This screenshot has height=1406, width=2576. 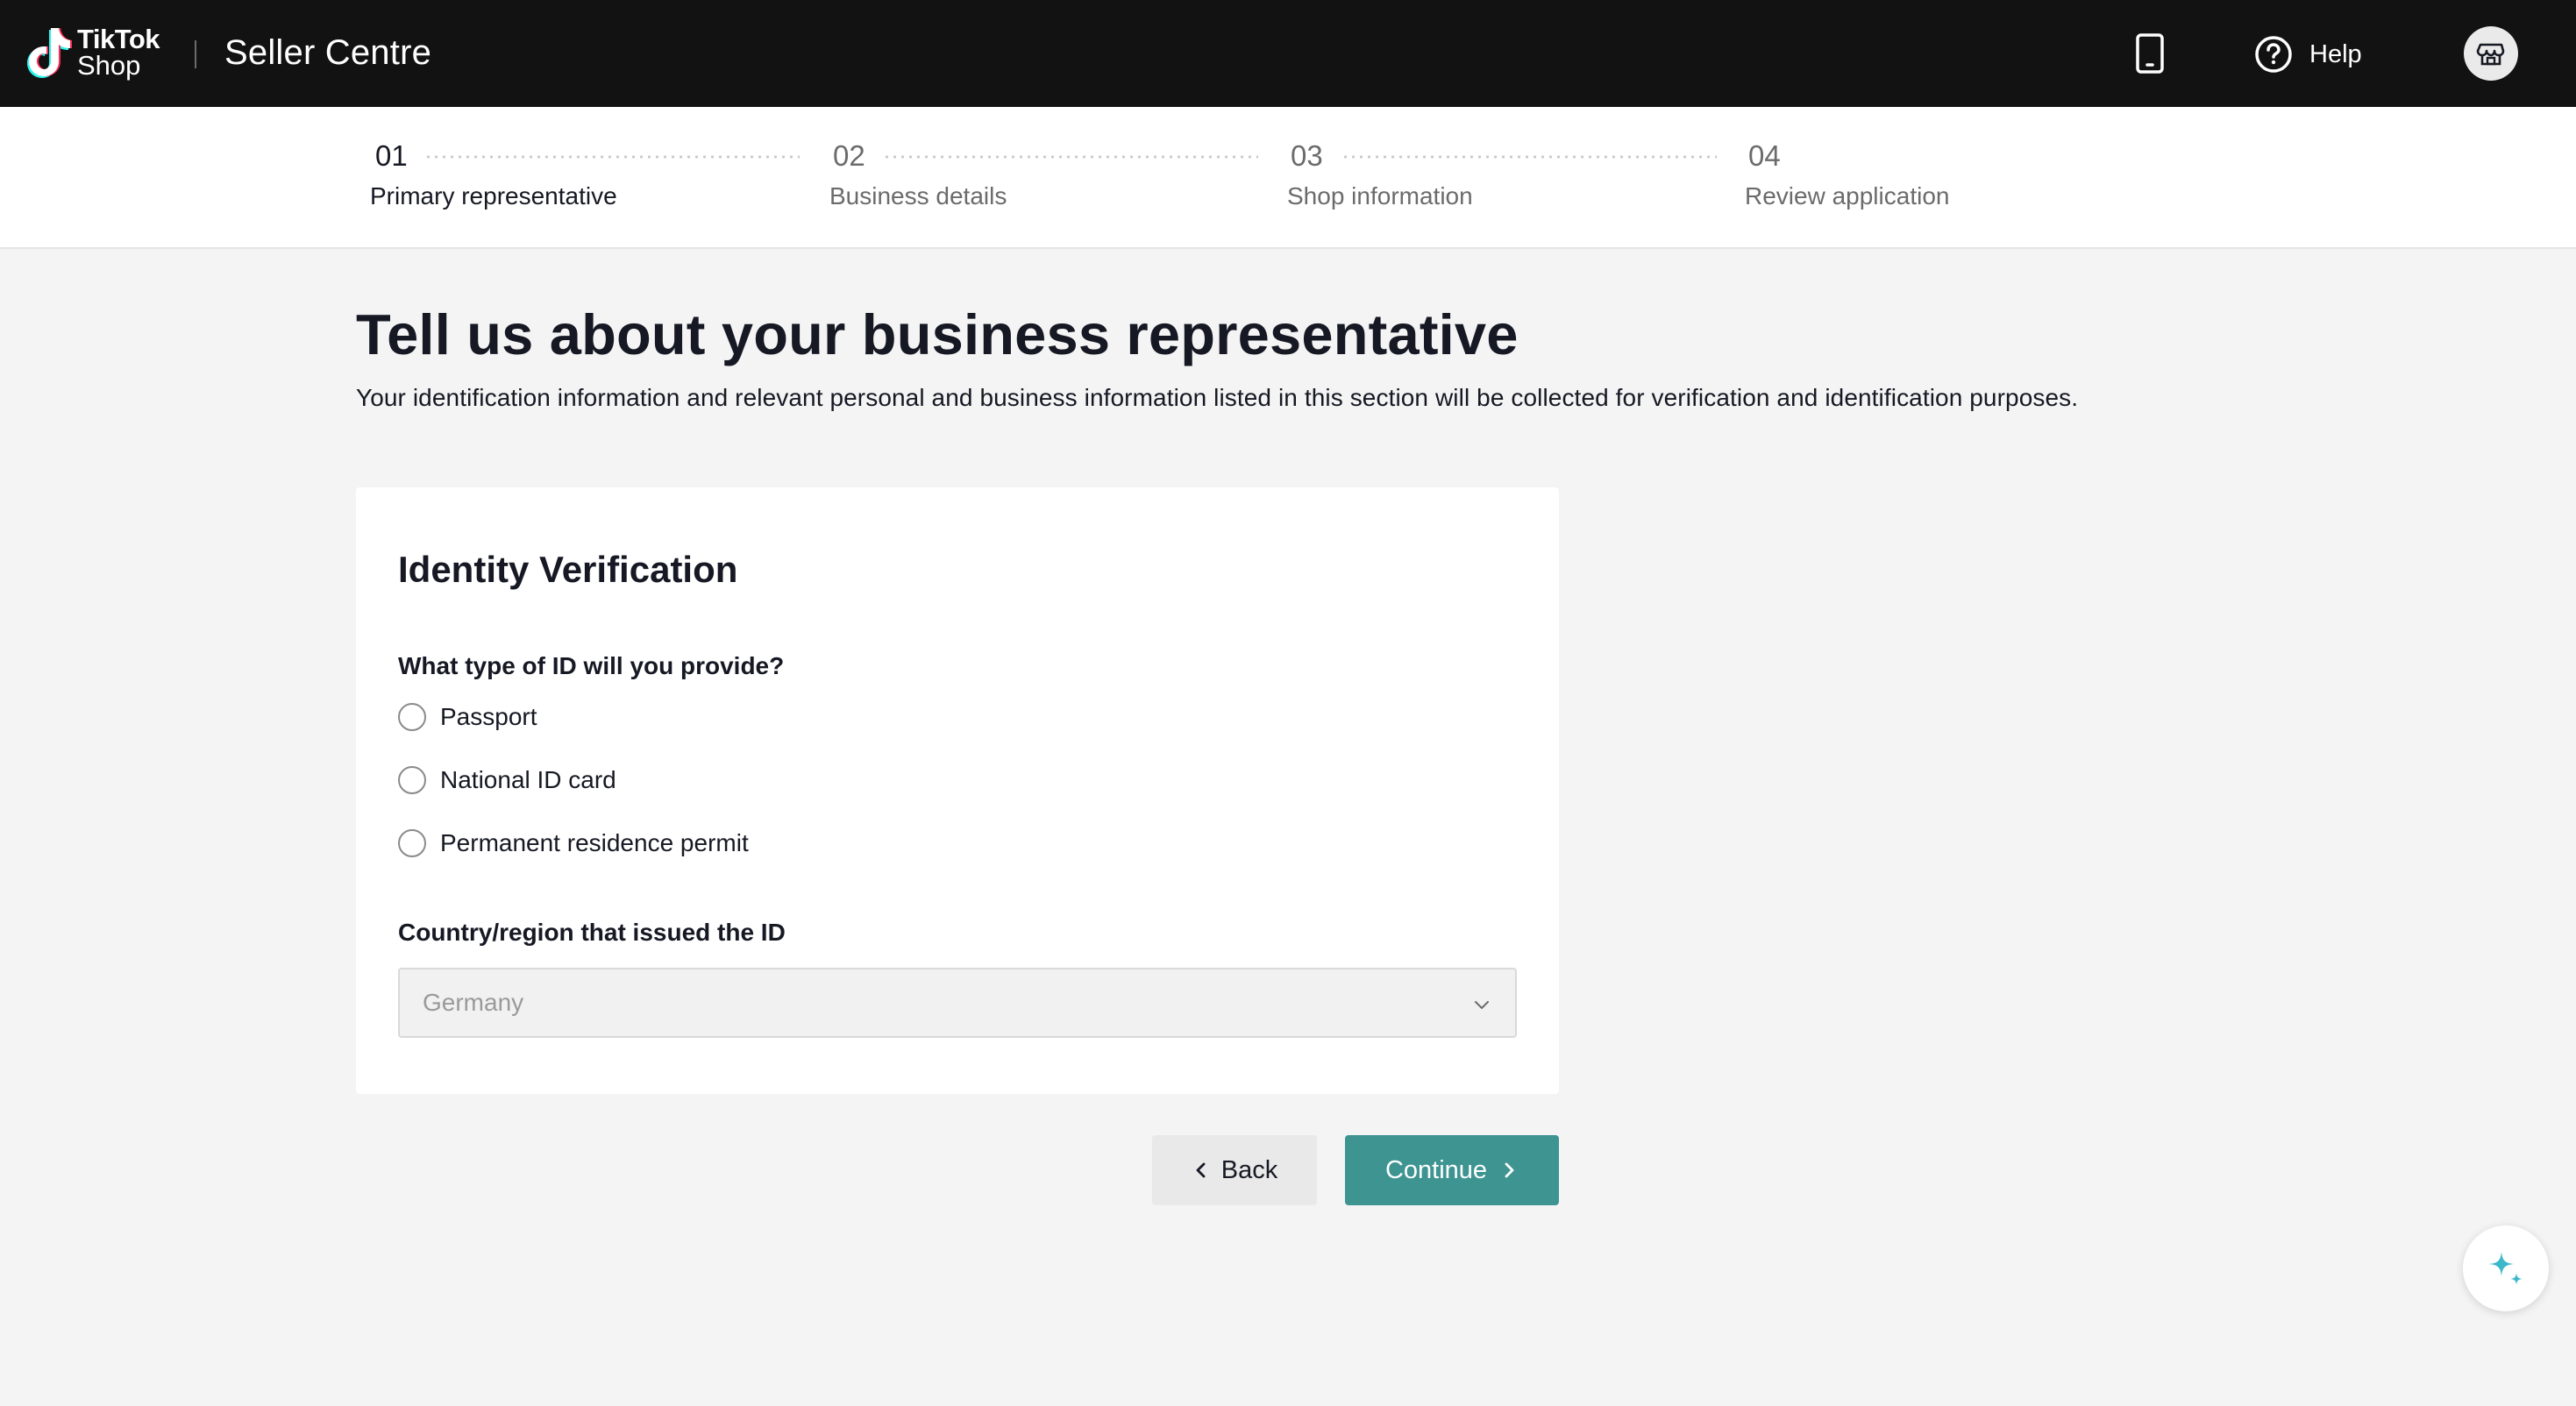 I want to click on step-label: Review application, so click(x=1847, y=195).